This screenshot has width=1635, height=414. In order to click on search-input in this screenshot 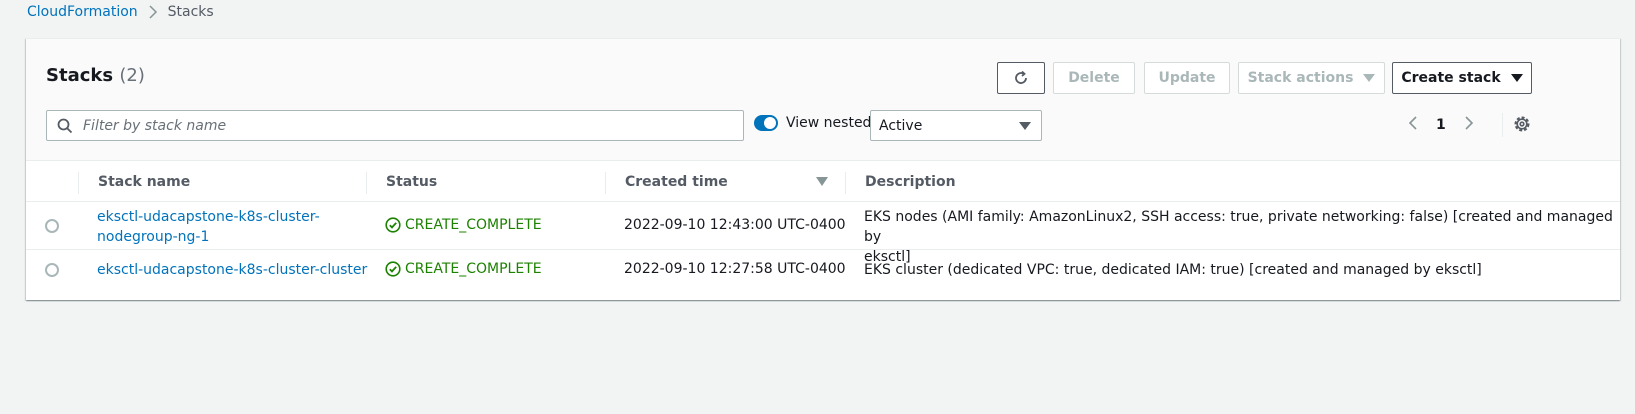, I will do `click(413, 125)`.